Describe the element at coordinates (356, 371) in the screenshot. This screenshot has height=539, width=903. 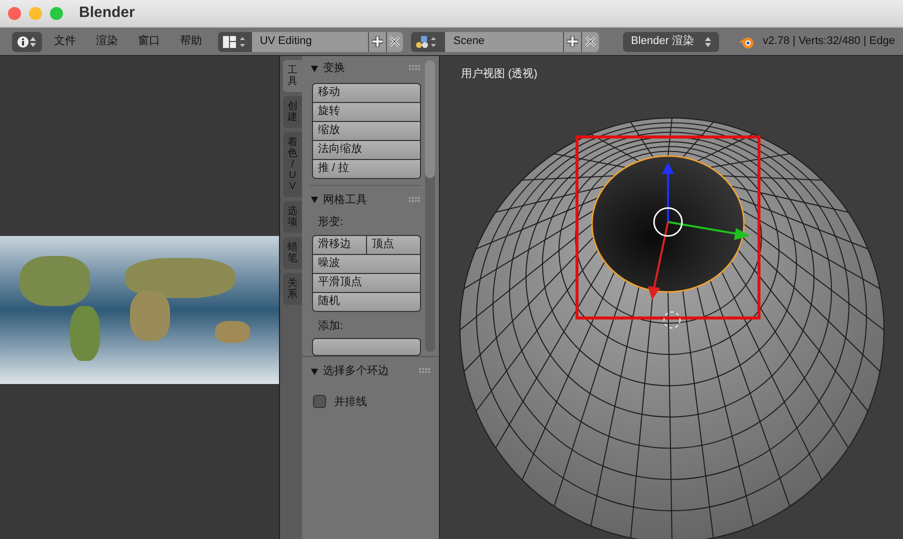
I see `panel-title: 选择多个环边` at that location.